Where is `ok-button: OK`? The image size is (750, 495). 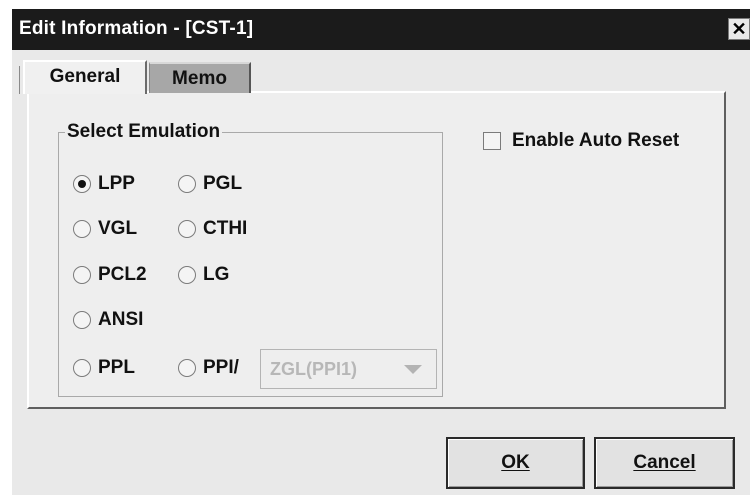 ok-button: OK is located at coordinates (515, 463).